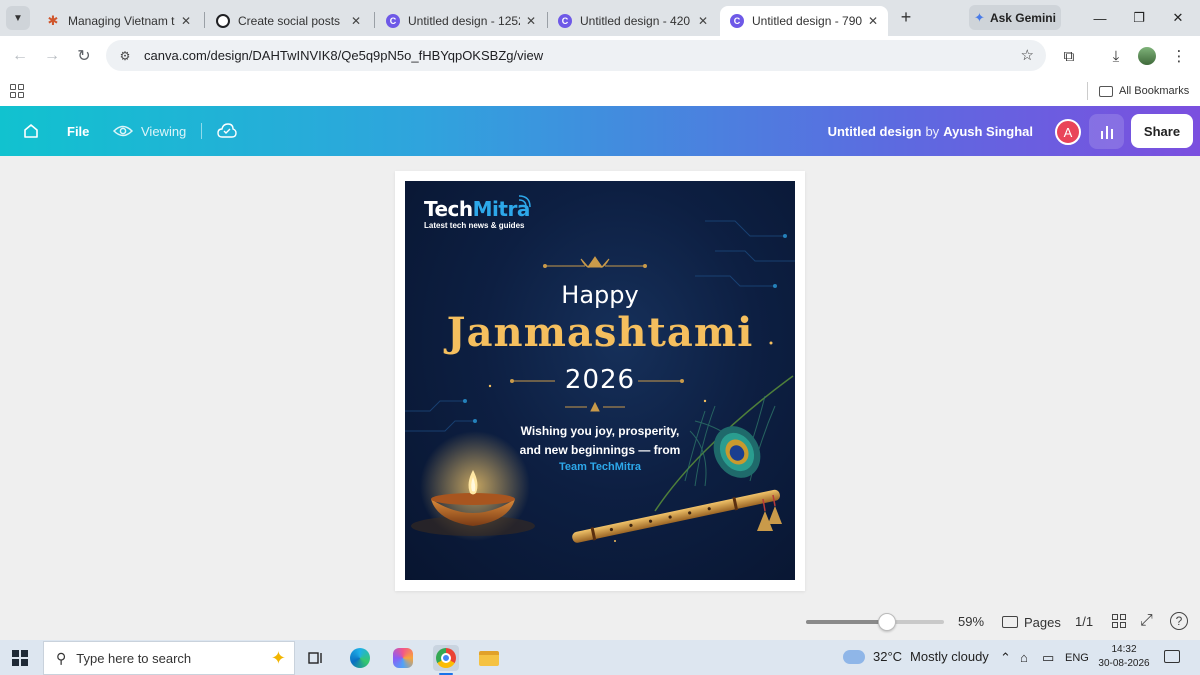 The height and width of the screenshot is (675, 1200). Describe the element at coordinates (1106, 91) in the screenshot. I see `folder-icon` at that location.